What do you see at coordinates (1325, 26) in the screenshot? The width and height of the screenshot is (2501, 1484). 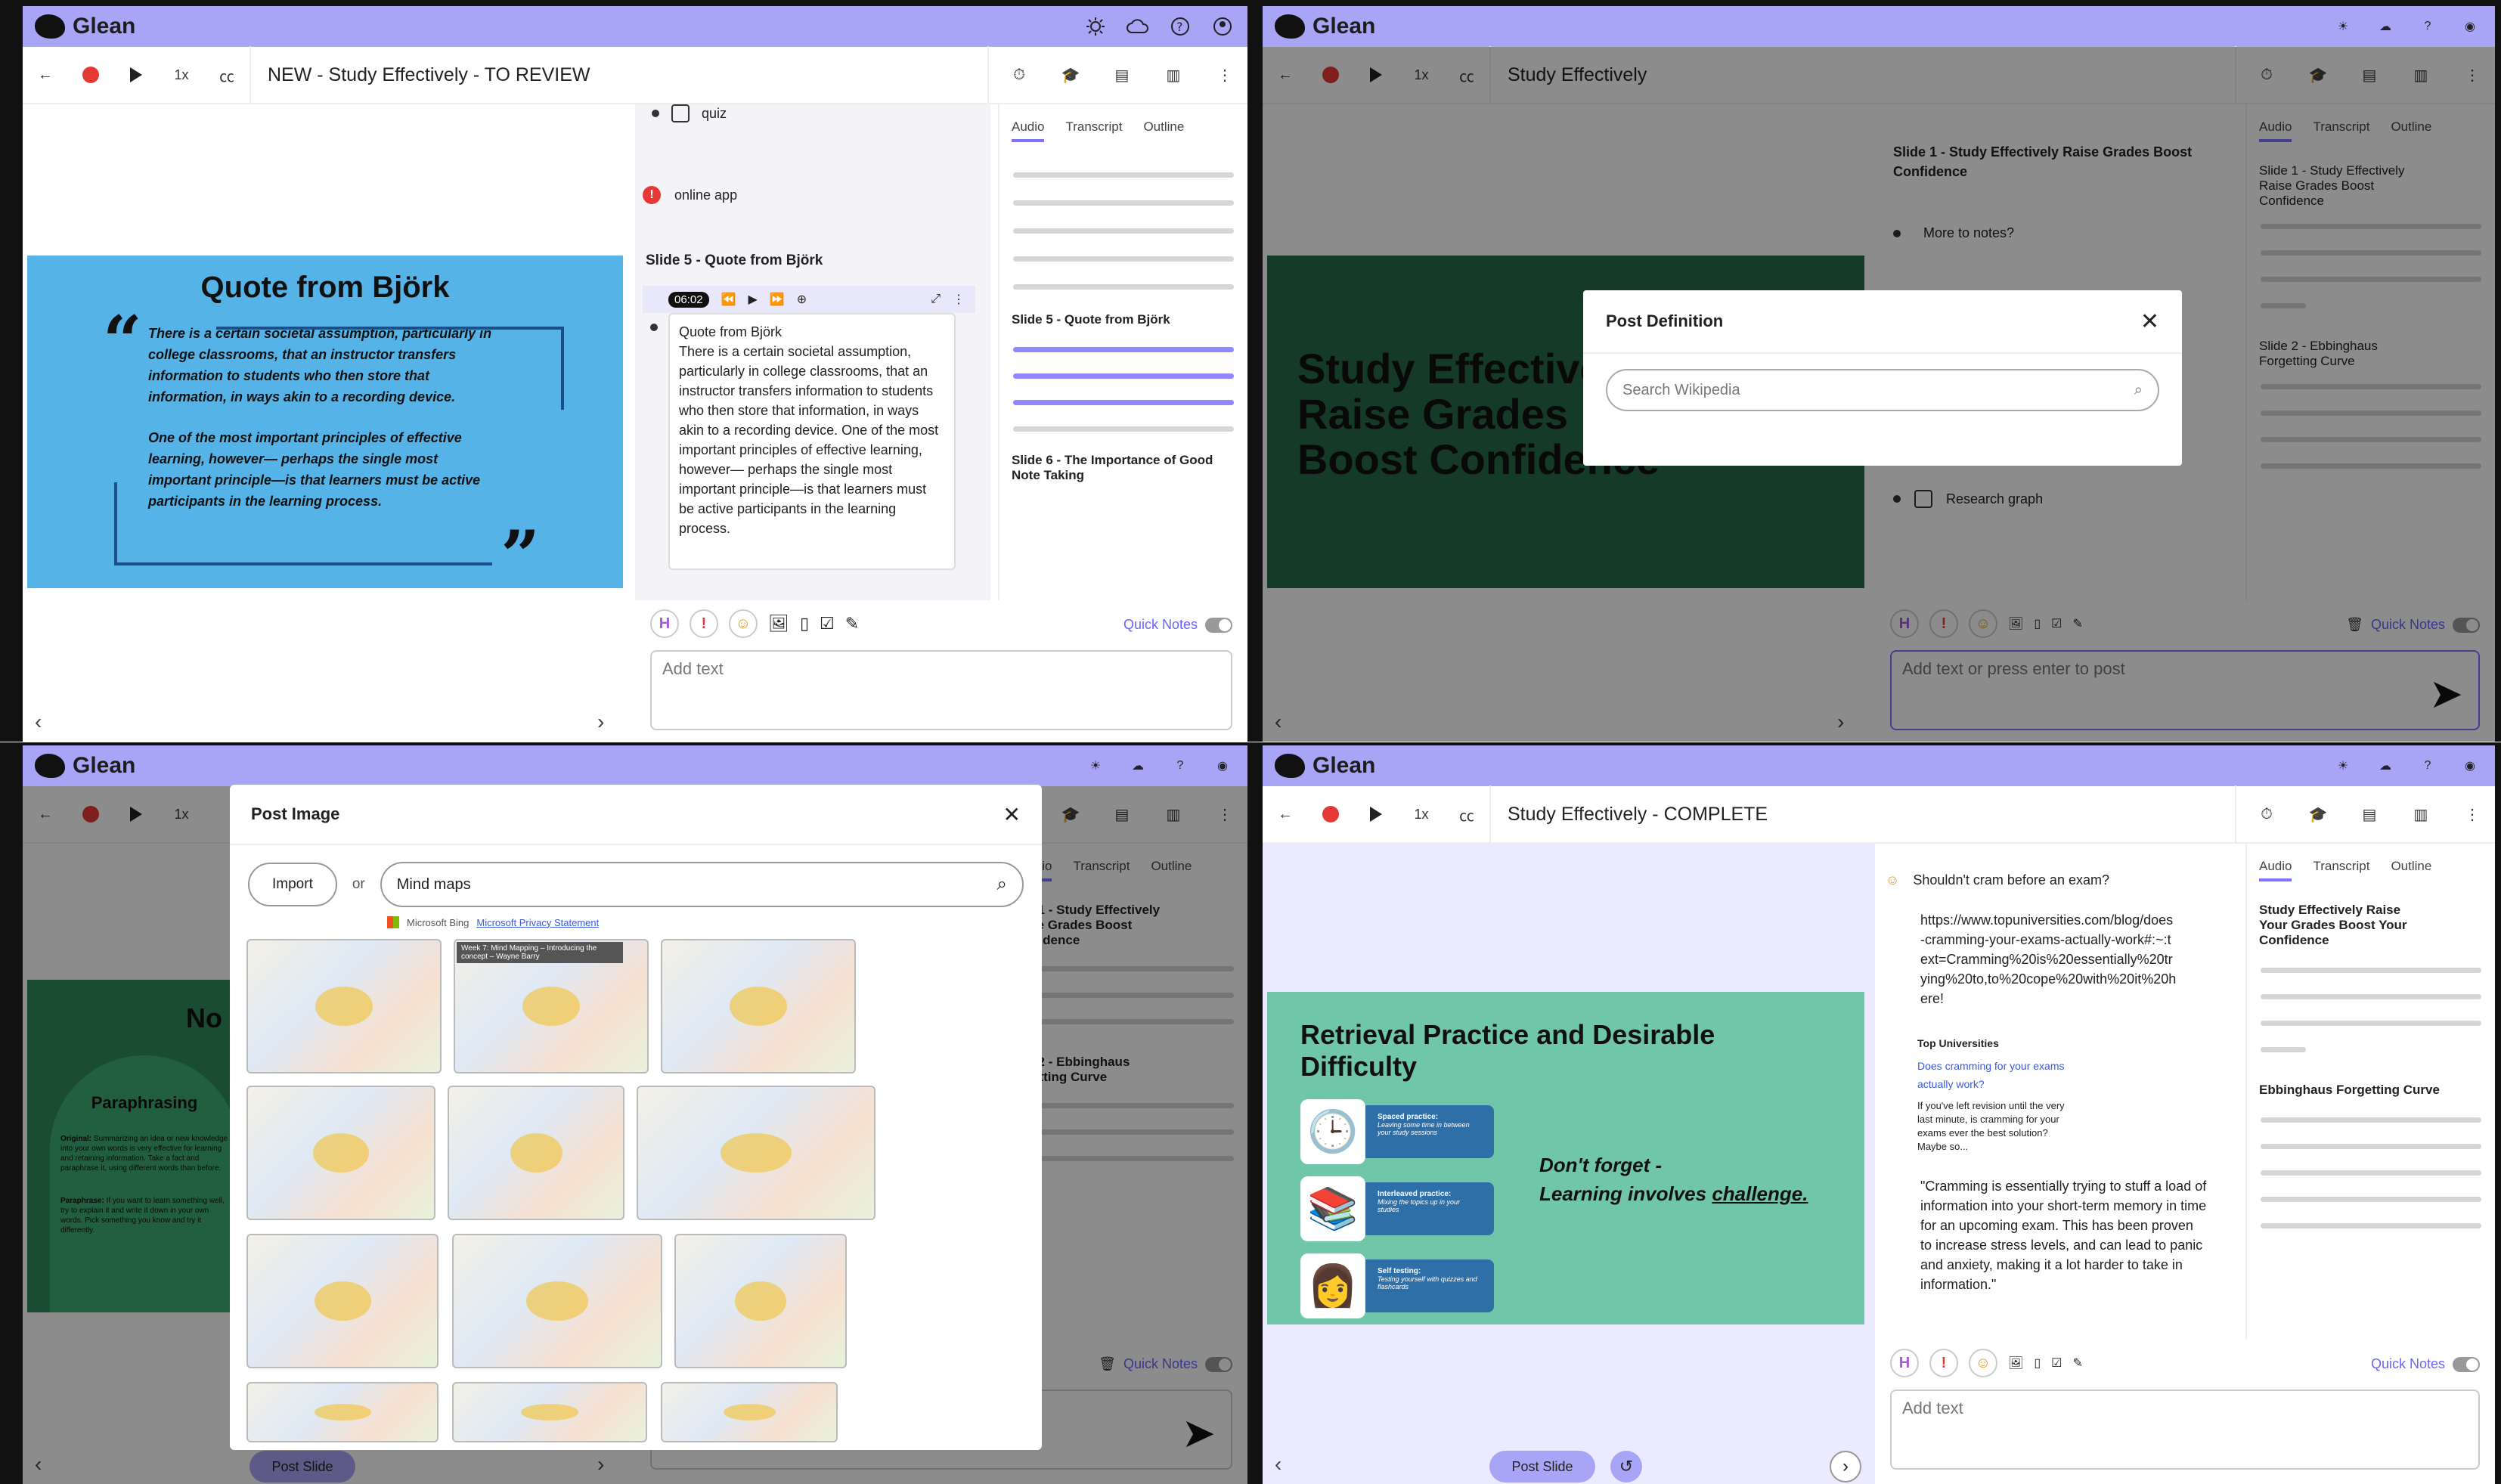 I see `app-logo: Glean` at bounding box center [1325, 26].